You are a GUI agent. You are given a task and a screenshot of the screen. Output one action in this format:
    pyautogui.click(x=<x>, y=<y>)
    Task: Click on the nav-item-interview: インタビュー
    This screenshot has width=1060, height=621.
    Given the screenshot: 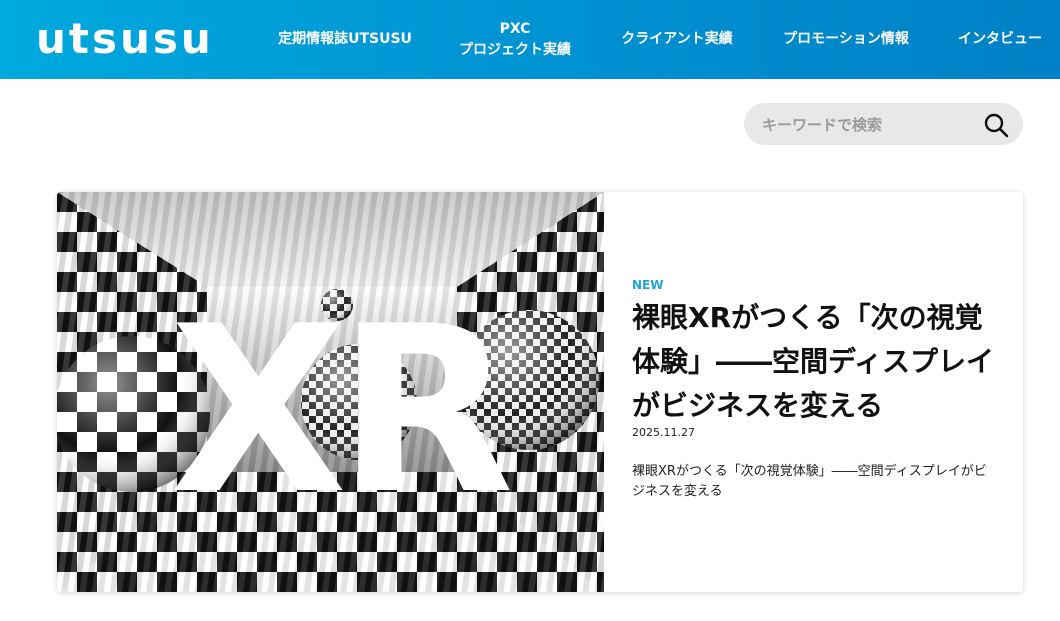 What is the action you would take?
    pyautogui.click(x=1000, y=39)
    